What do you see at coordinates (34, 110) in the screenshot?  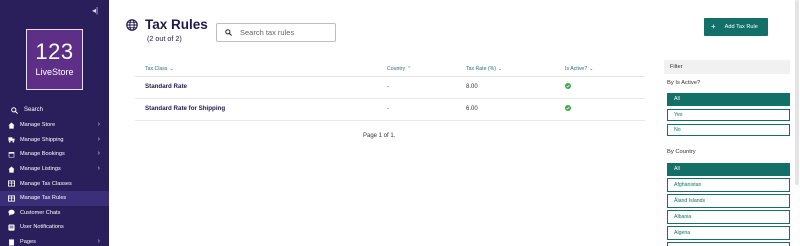 I see `sidebar-search-label: Search` at bounding box center [34, 110].